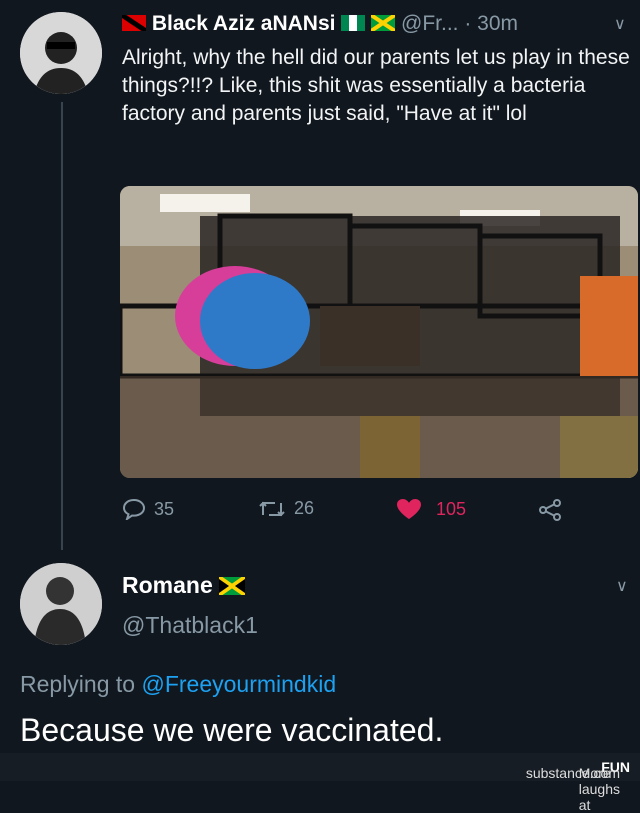 This screenshot has height=813, width=640. Describe the element at coordinates (62, 326) in the screenshot. I see `thread-line` at that location.